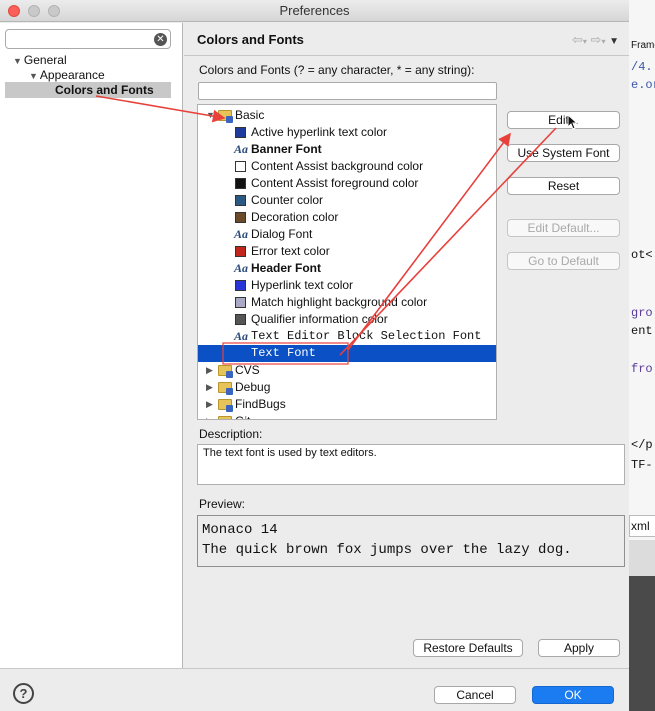 The image size is (655, 711). I want to click on description-label: Description:, so click(231, 434).